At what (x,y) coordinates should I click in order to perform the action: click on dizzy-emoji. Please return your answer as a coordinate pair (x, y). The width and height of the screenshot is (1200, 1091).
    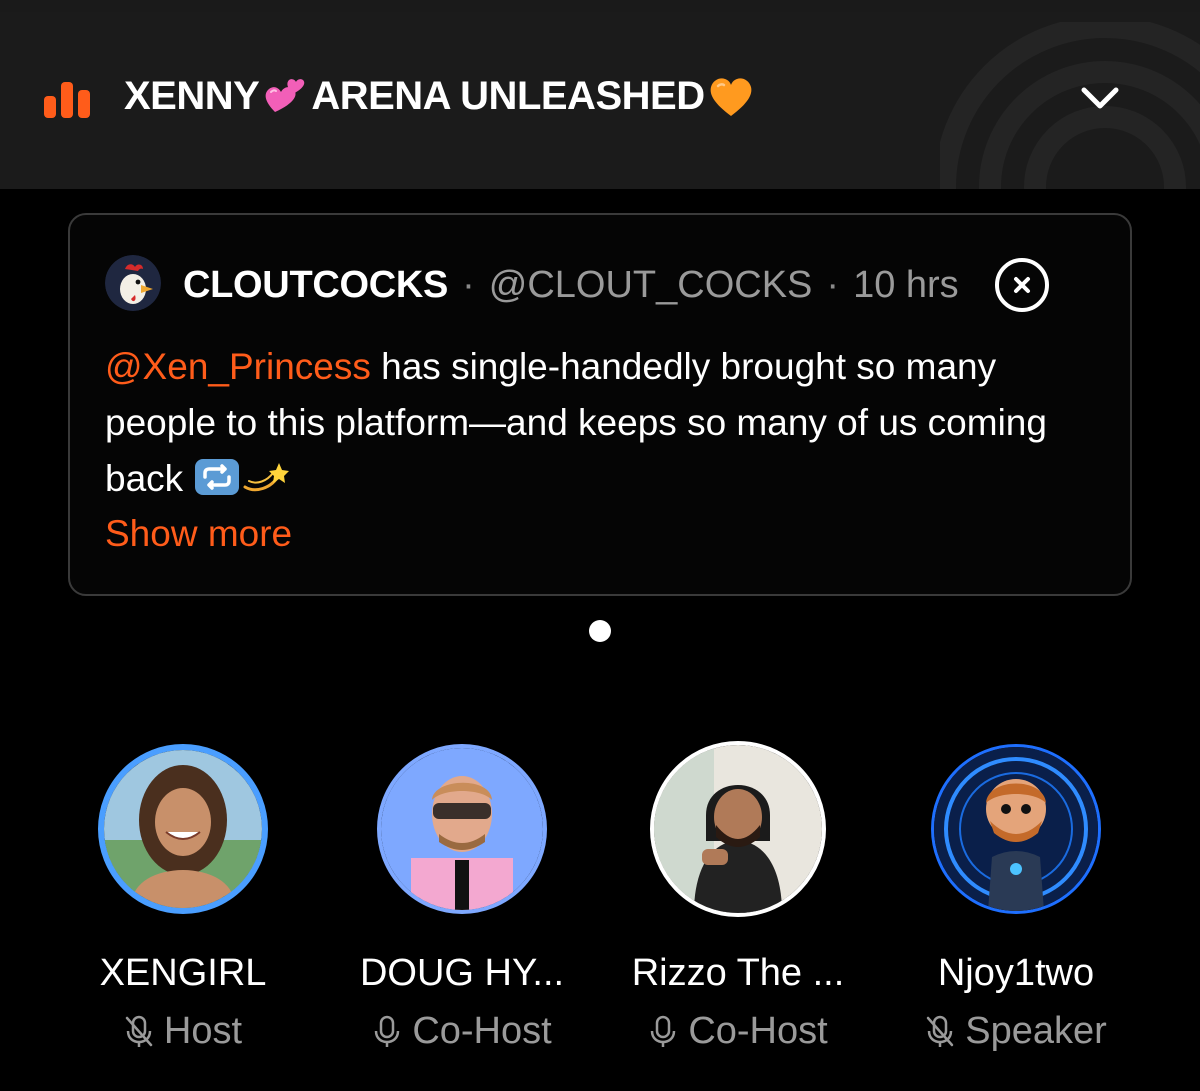
    Looking at the image, I should click on (266, 477).